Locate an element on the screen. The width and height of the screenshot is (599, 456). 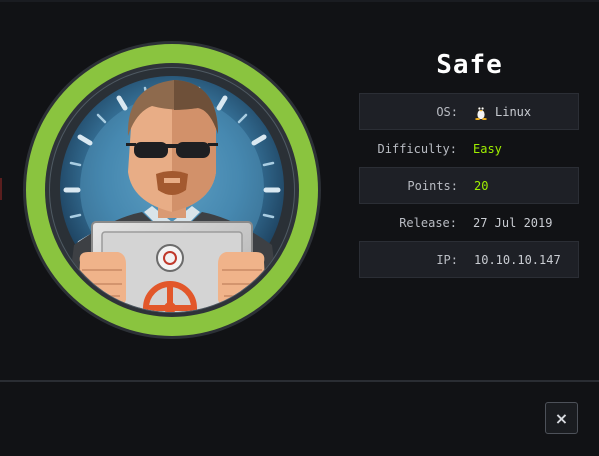
release-value: 27 Jul 2019 is located at coordinates (513, 222).